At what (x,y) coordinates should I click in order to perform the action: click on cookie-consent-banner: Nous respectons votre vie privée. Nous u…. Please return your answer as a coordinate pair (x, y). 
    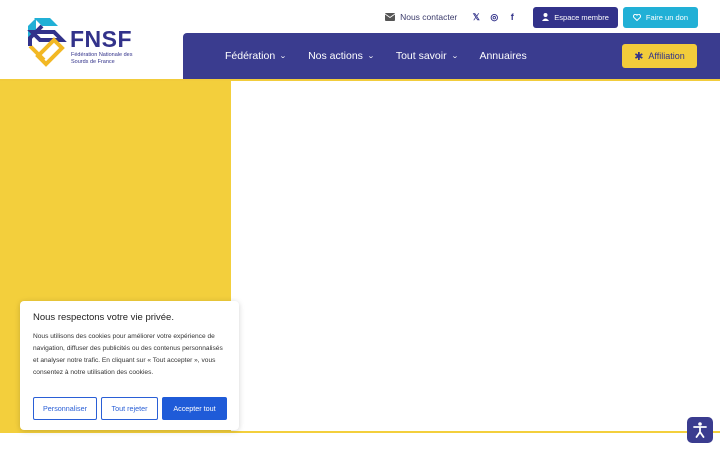
    Looking at the image, I should click on (129, 365).